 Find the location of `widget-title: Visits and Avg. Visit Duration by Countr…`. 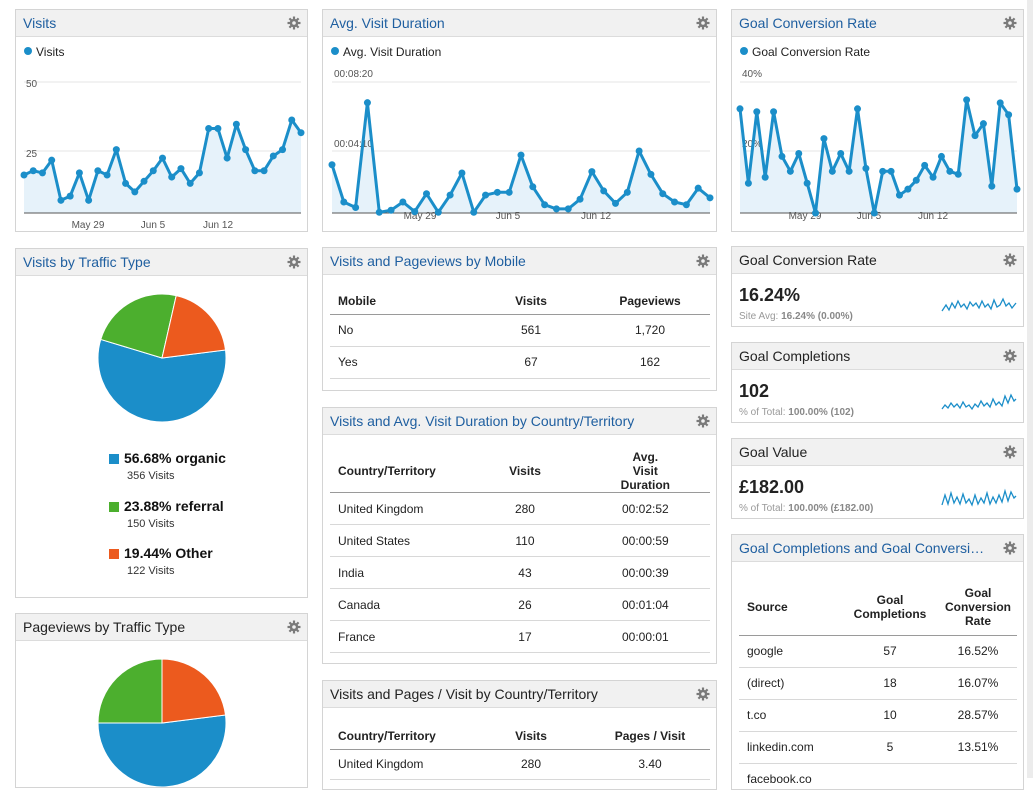

widget-title: Visits and Avg. Visit Duration by Countr… is located at coordinates (508, 421).